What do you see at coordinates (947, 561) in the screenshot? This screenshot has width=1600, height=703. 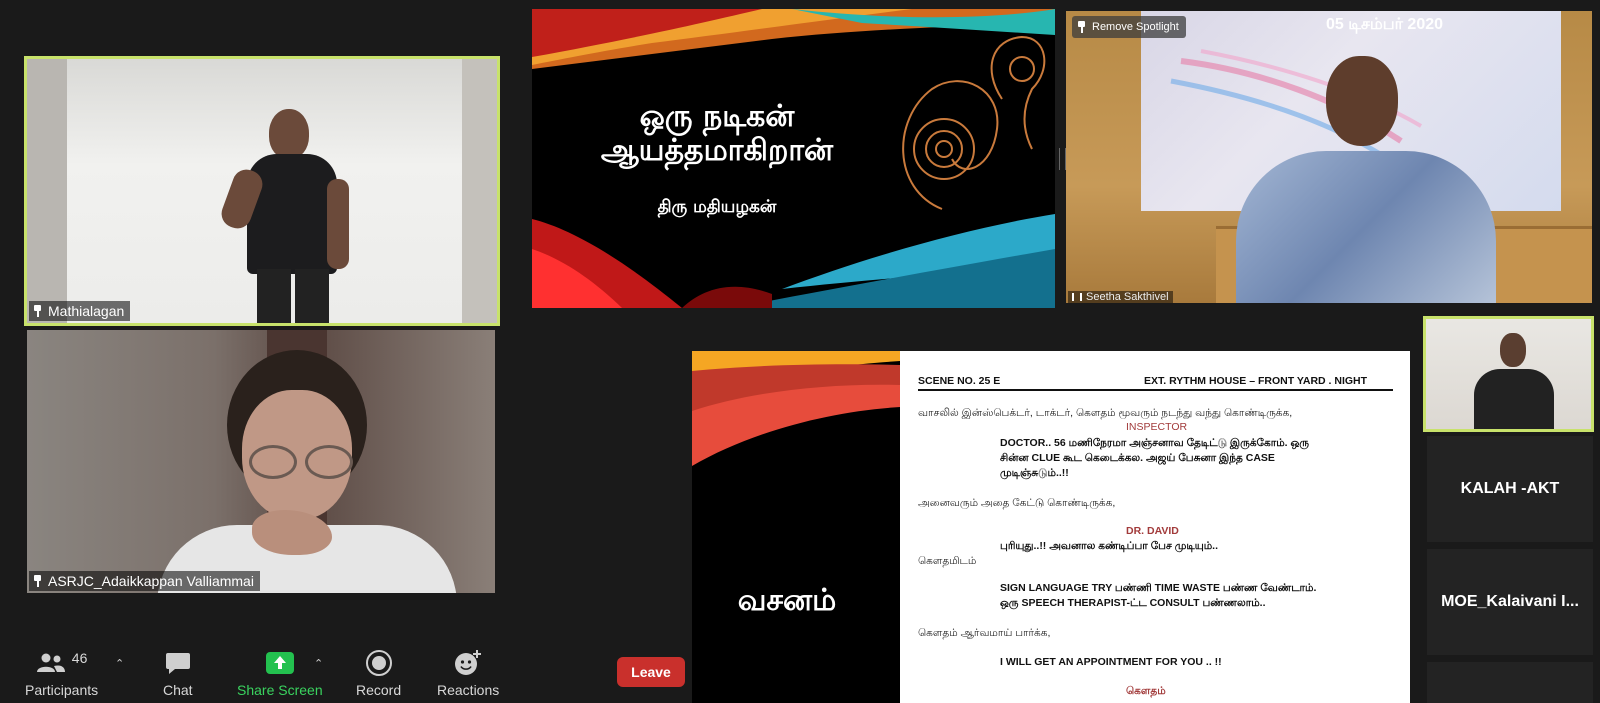 I see `script-line: கௌதமிடம்` at bounding box center [947, 561].